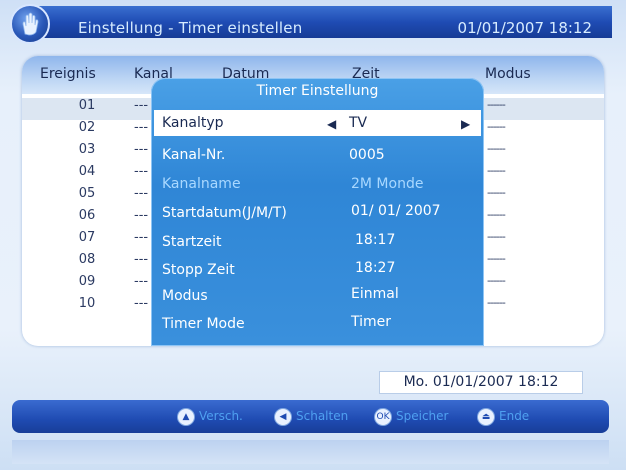 This screenshot has width=626, height=470. Describe the element at coordinates (322, 416) in the screenshot. I see `help-label: Schalten` at that location.